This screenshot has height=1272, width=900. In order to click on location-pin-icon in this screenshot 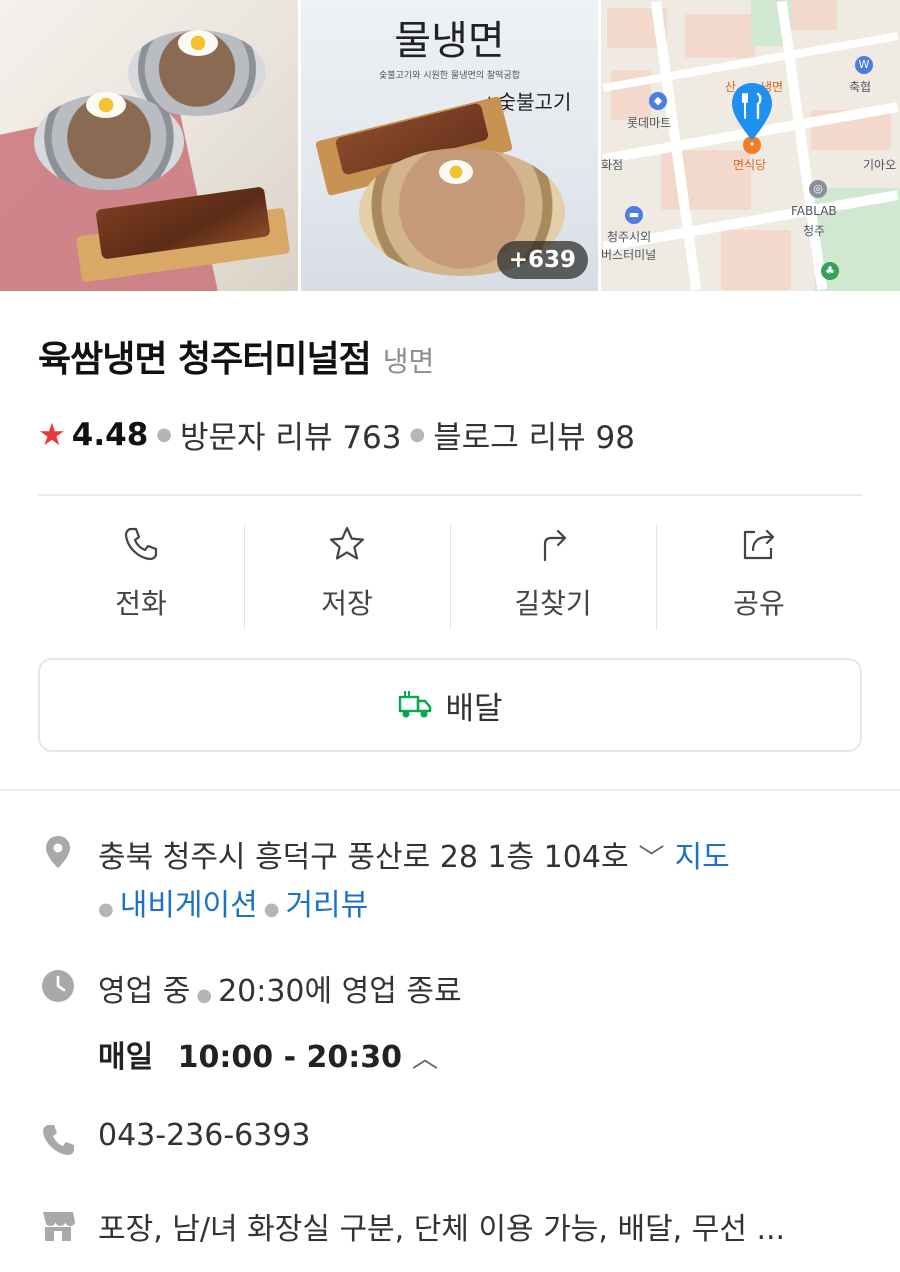, I will do `click(58, 852)`.